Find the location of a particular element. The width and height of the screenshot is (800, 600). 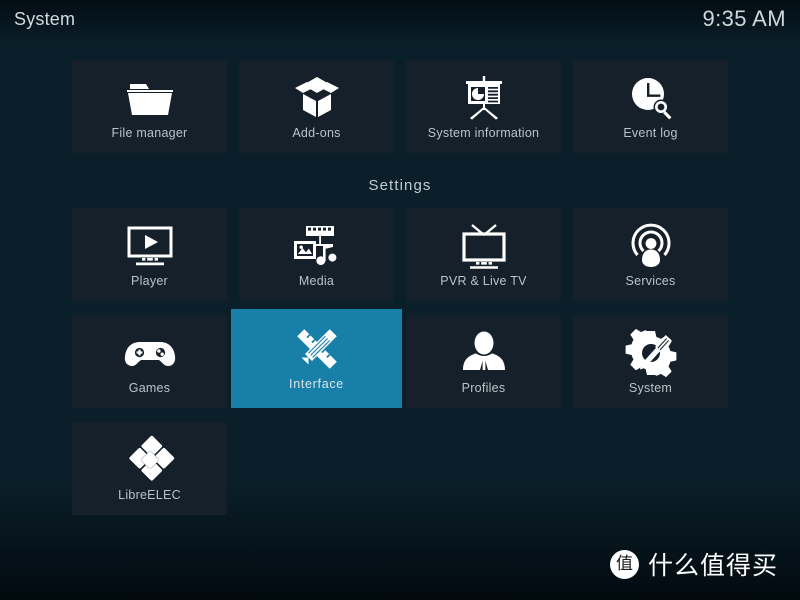

presentation-chart-icon is located at coordinates (484, 98).